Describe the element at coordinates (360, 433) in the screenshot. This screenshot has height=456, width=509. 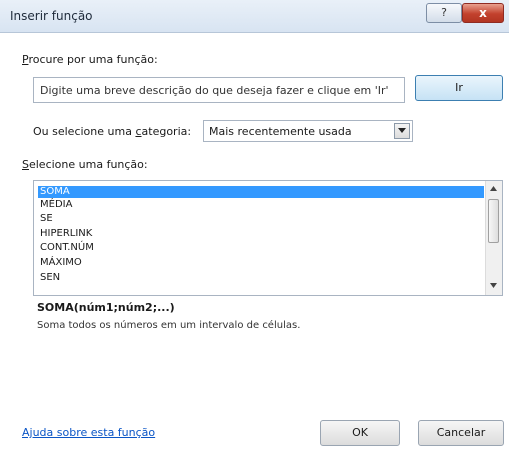
I see `ok-button: OK` at that location.